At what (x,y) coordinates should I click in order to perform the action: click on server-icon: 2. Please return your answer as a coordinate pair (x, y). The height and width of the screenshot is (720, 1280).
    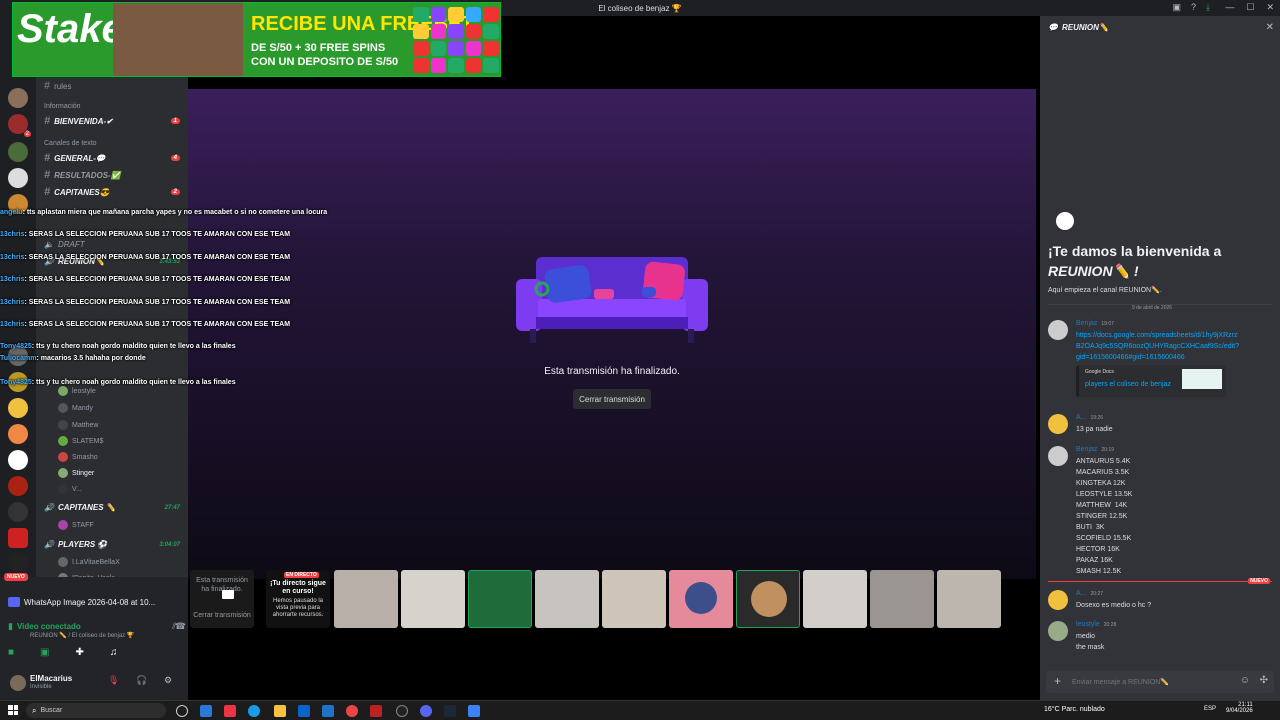
    Looking at the image, I should click on (19, 125).